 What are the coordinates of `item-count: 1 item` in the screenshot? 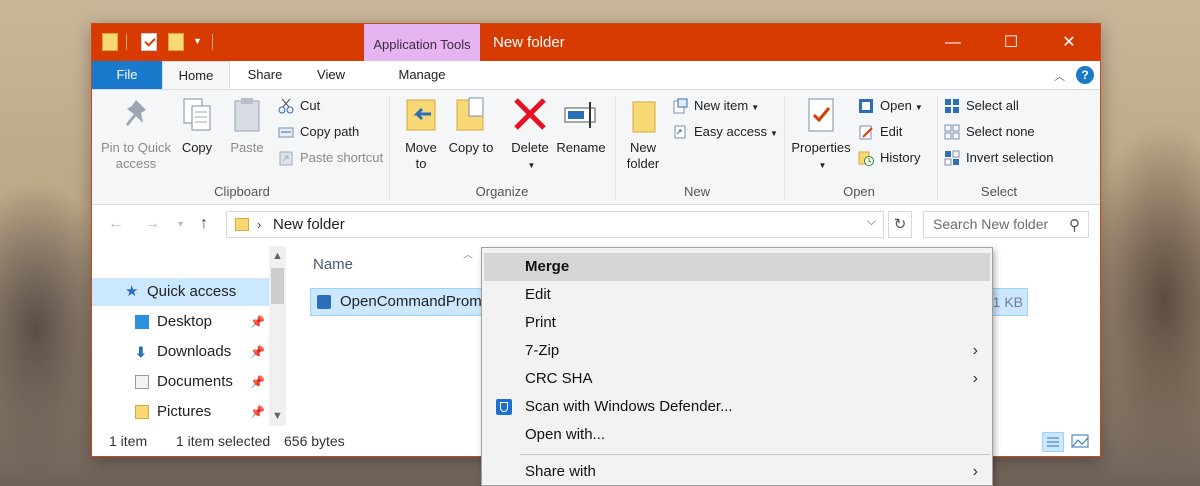 It's located at (128, 441).